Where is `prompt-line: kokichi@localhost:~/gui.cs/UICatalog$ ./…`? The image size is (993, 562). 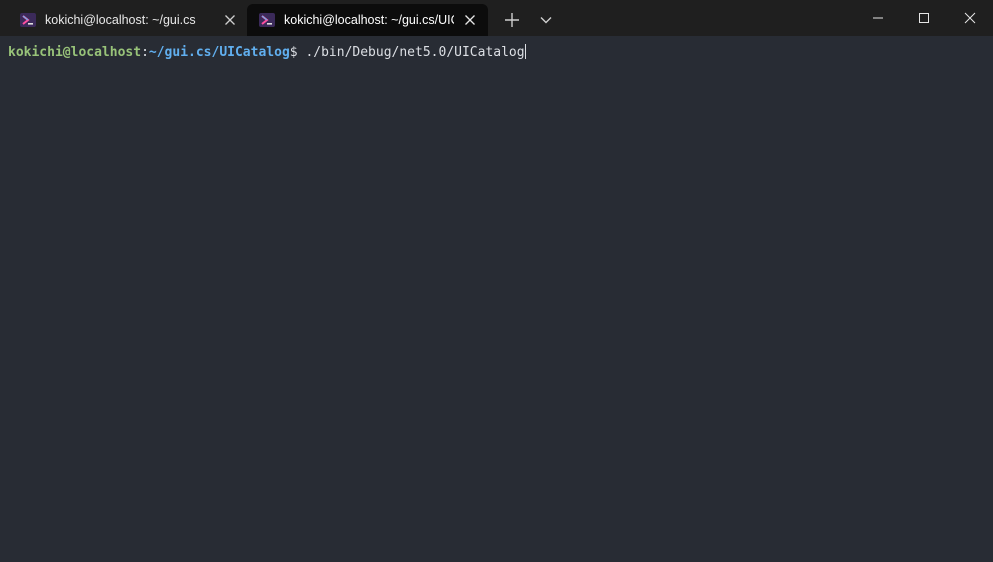
prompt-line: kokichi@localhost:~/gui.cs/UICatalog$ ./… is located at coordinates (267, 52).